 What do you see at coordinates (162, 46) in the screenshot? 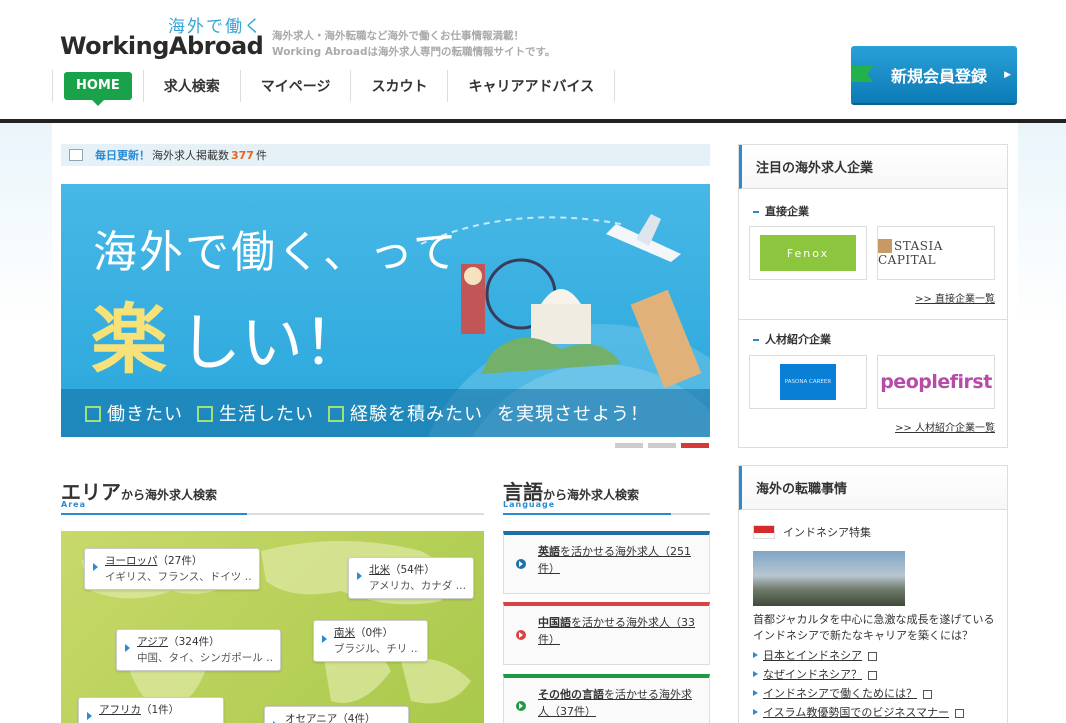
I see `logo-en-text: WorkingAbroad` at bounding box center [162, 46].